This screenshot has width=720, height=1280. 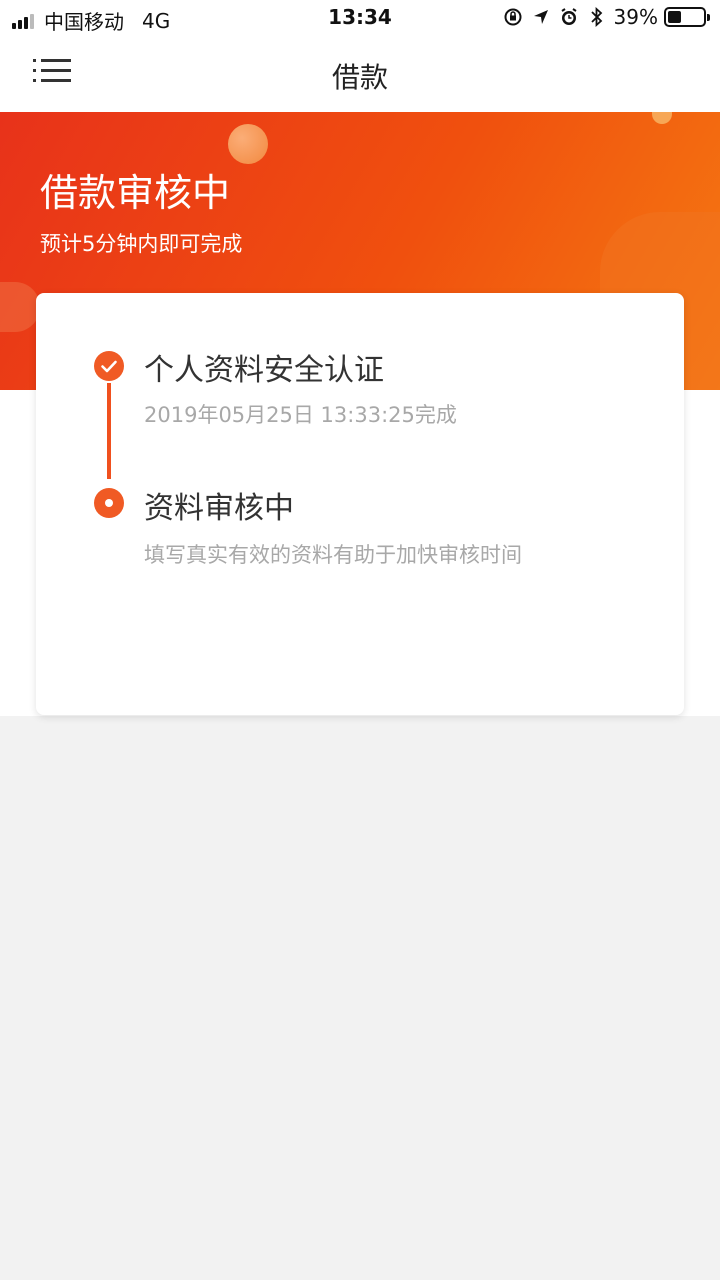 What do you see at coordinates (513, 17) in the screenshot?
I see `orientation-lock-icon` at bounding box center [513, 17].